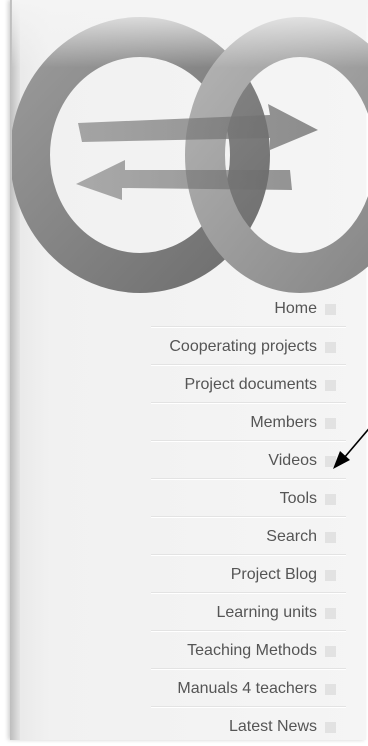 The height and width of the screenshot is (746, 368). I want to click on nav-item-label: Project Blog, so click(273, 574).